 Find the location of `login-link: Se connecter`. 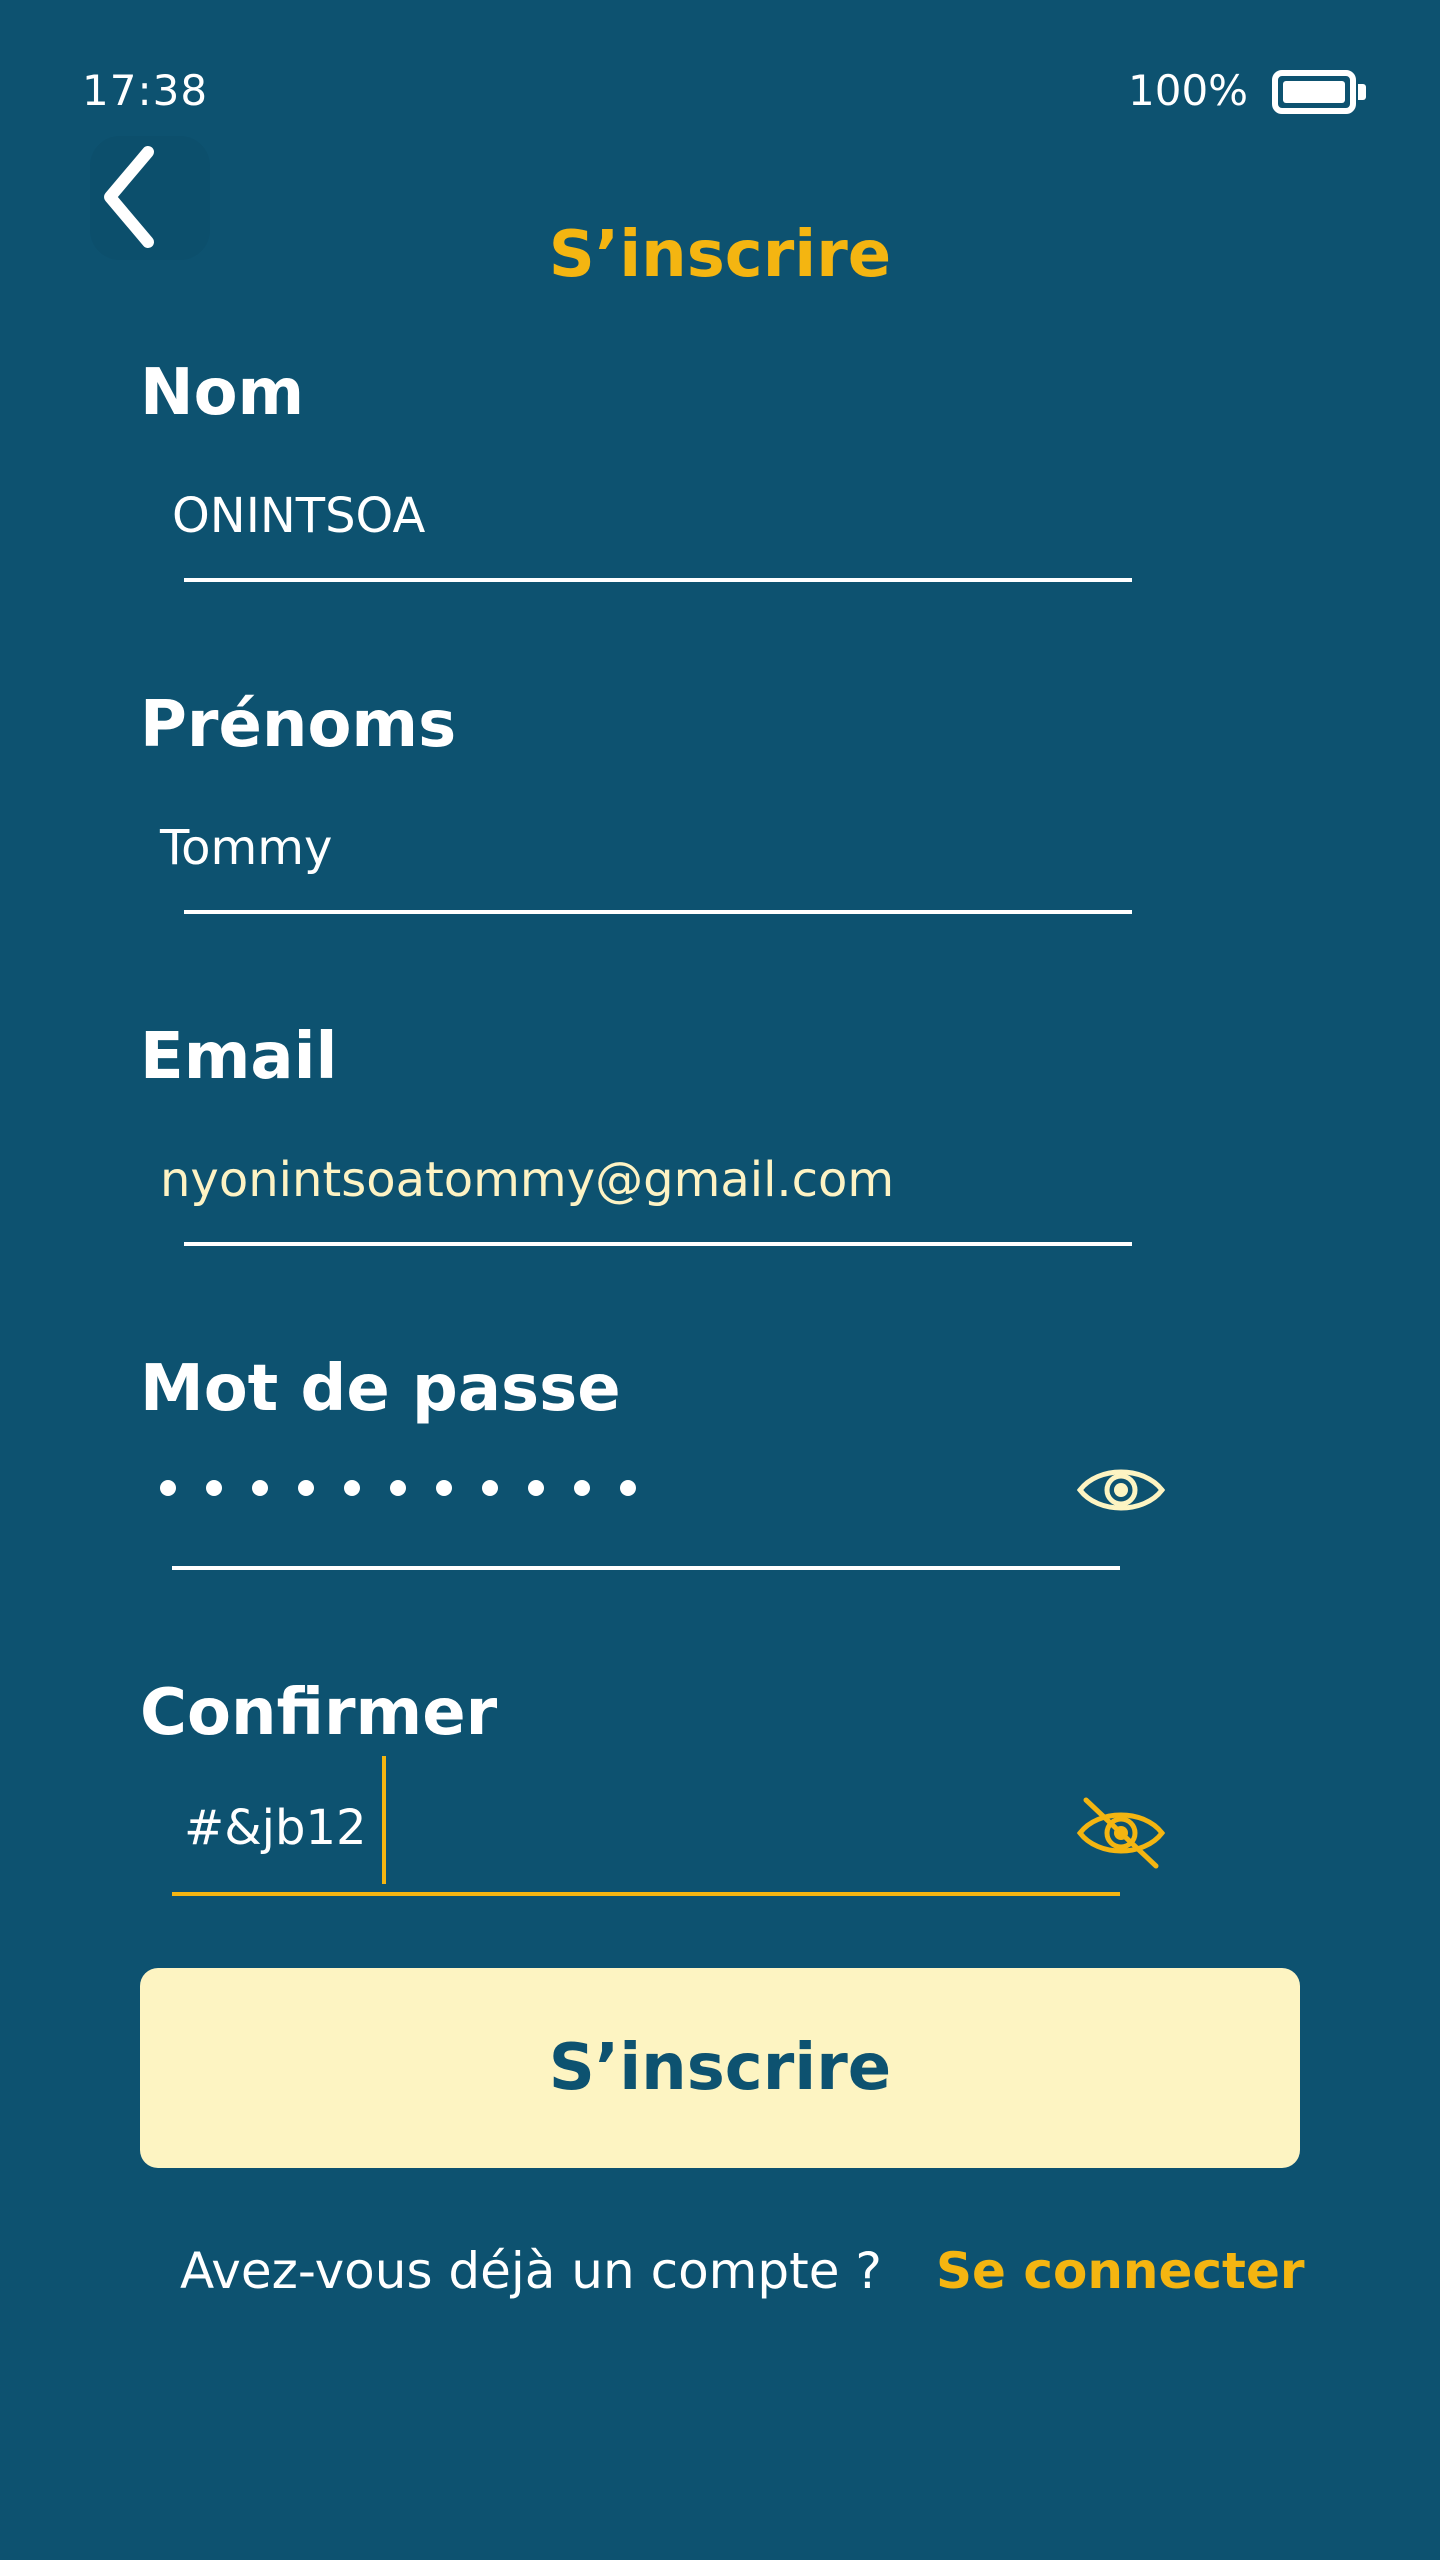

login-link: Se connecter is located at coordinates (1120, 2271).